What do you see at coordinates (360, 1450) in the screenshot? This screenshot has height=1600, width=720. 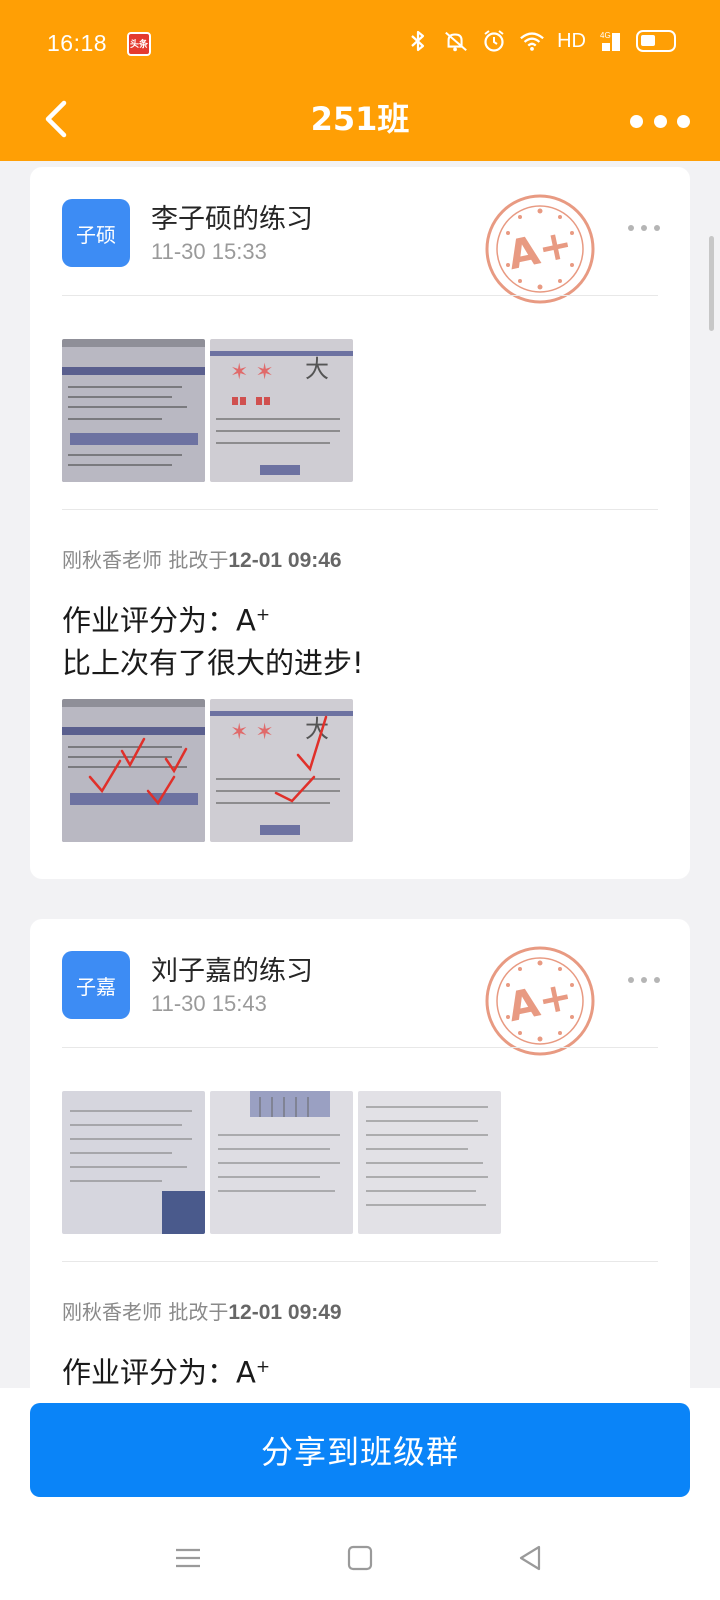 I see `share-to-class-group-button: 分享到班级群` at bounding box center [360, 1450].